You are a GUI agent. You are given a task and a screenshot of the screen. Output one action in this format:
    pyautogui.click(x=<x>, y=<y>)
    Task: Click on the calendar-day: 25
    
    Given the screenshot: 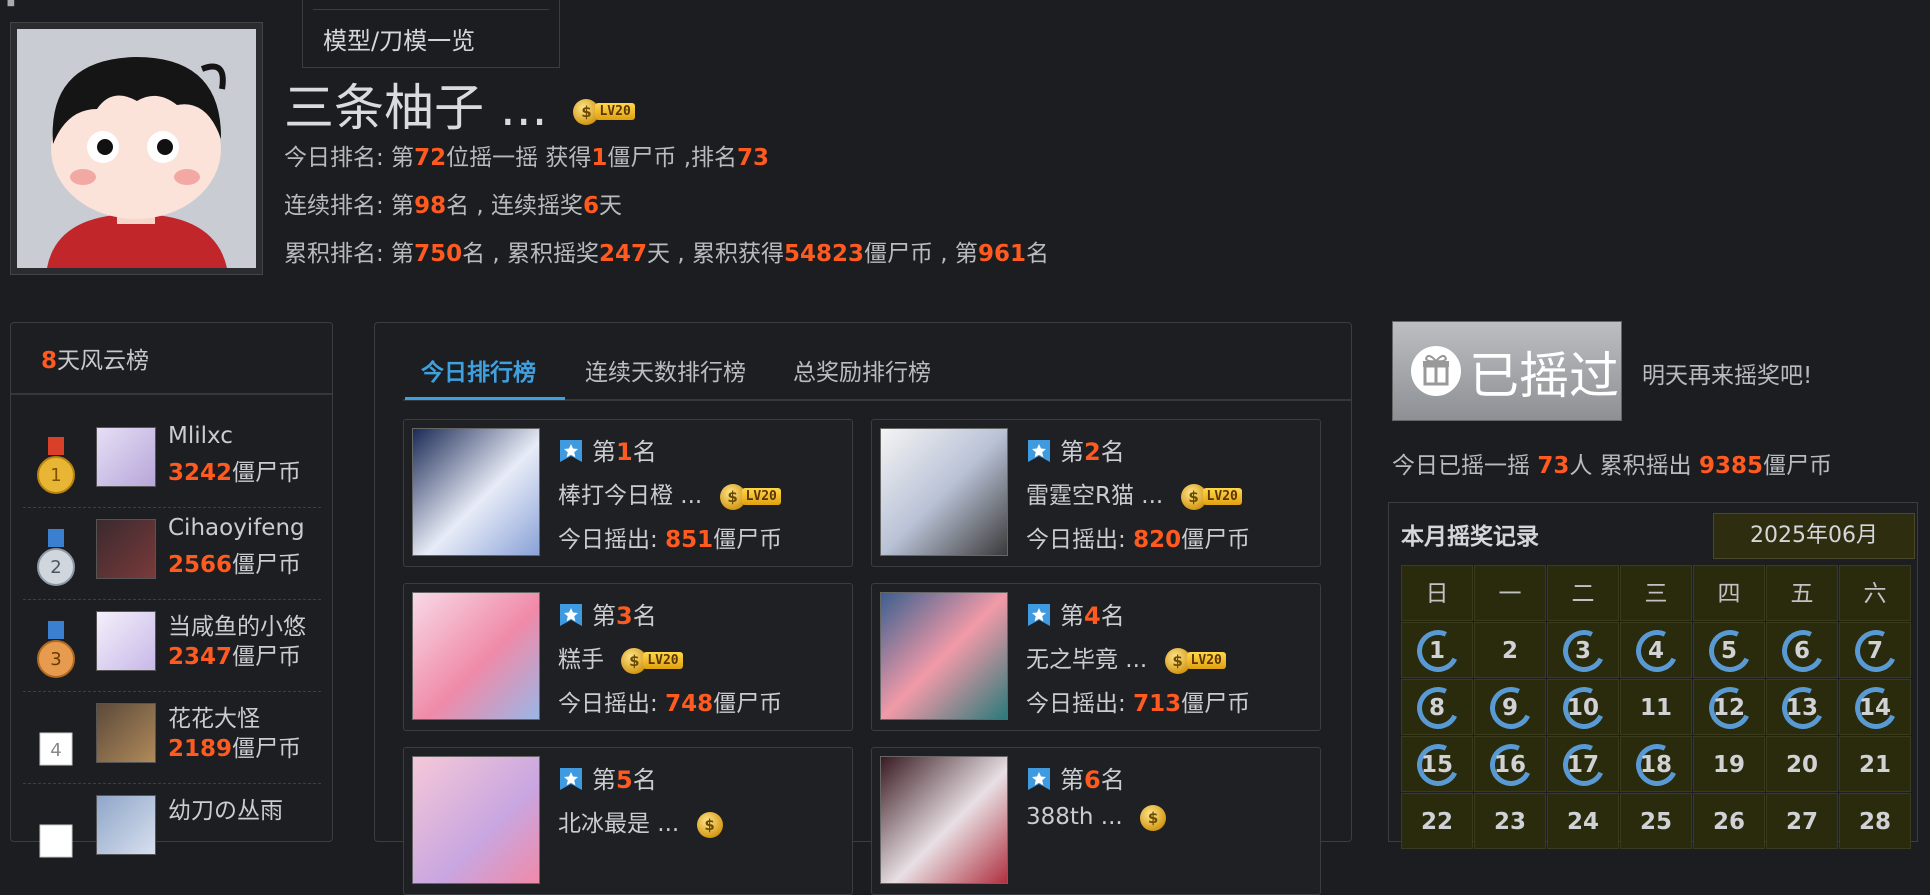 What is the action you would take?
    pyautogui.click(x=1656, y=821)
    